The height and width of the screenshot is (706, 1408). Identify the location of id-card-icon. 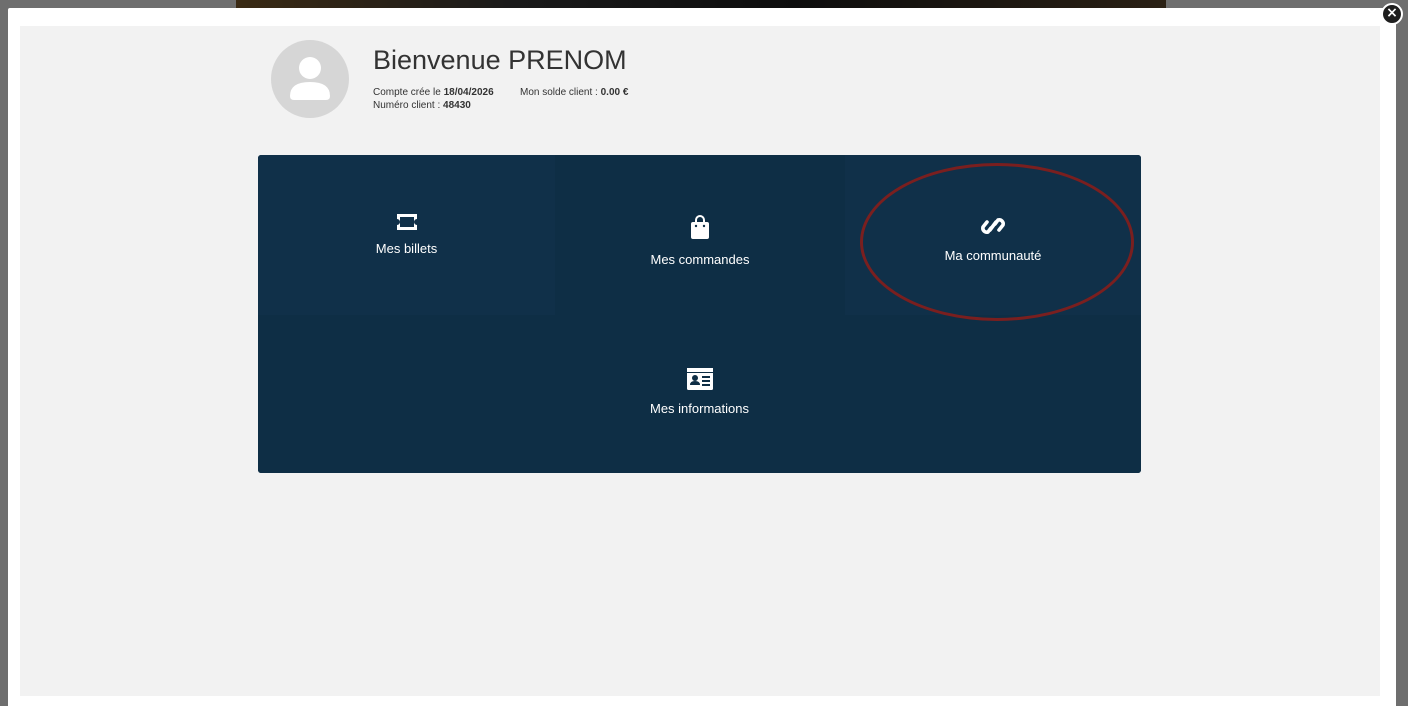
(699, 379).